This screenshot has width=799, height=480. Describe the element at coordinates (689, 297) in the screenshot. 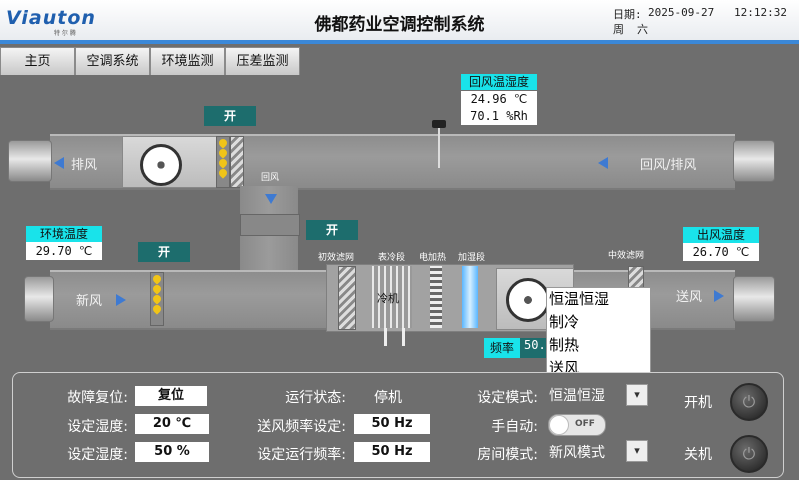

I see `supply-air-label: 送风` at that location.